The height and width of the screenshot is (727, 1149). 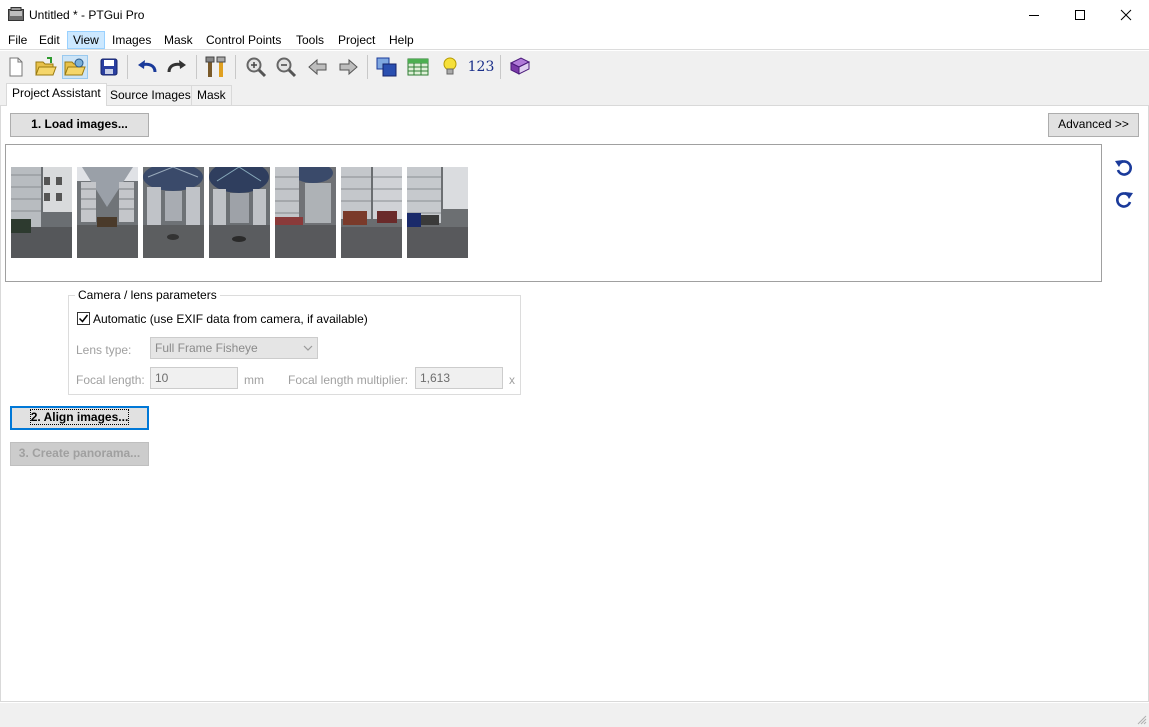 What do you see at coordinates (147, 295) in the screenshot?
I see `group-title: Camera / lens parameters` at bounding box center [147, 295].